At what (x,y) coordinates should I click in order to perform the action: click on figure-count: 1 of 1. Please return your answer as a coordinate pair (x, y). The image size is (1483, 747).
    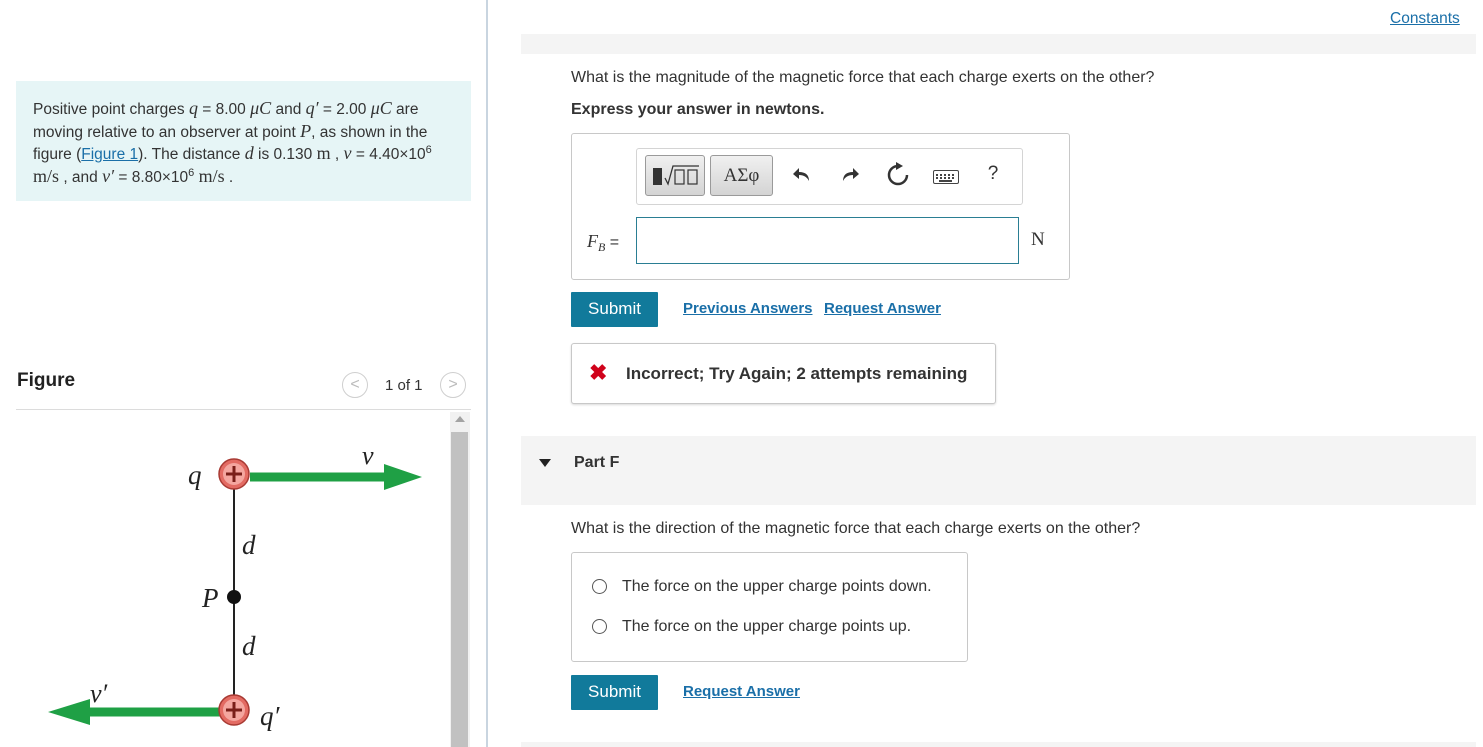
    Looking at the image, I should click on (404, 385).